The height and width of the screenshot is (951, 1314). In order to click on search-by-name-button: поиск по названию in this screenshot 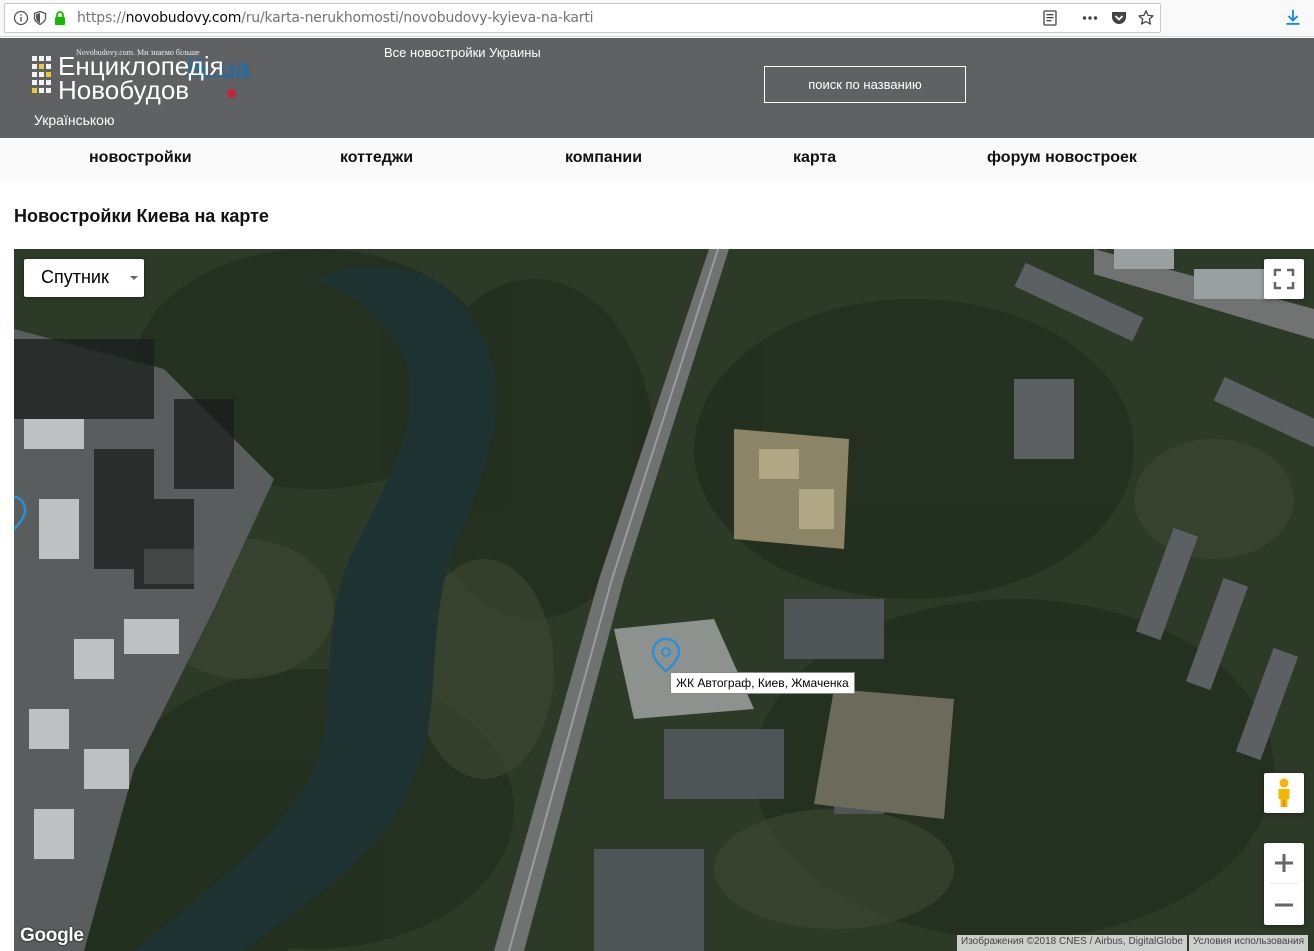, I will do `click(865, 84)`.